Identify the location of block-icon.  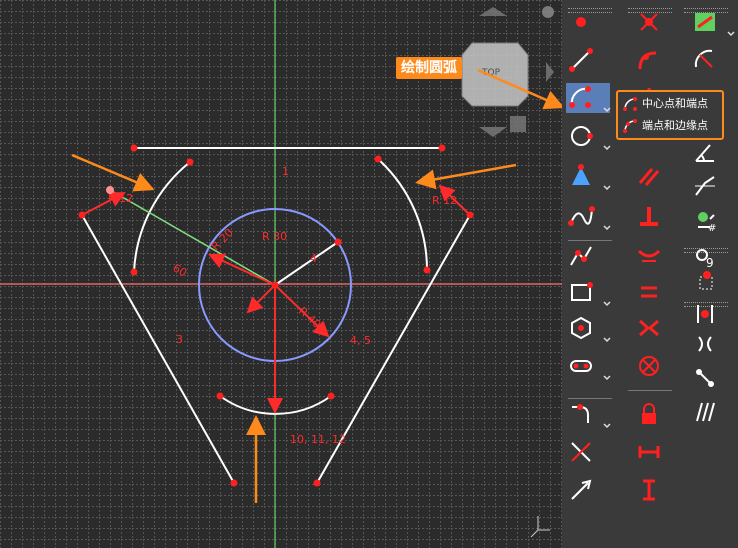
(649, 366).